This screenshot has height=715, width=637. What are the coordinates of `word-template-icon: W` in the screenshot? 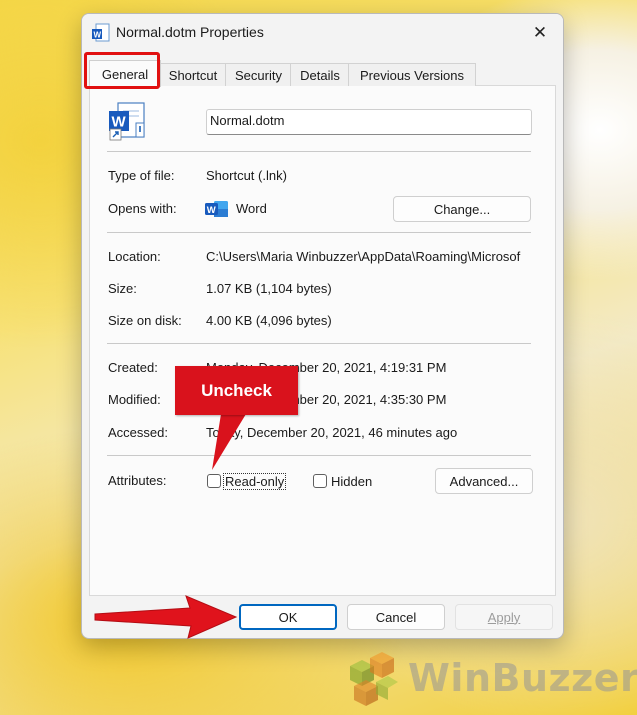 It's located at (101, 32).